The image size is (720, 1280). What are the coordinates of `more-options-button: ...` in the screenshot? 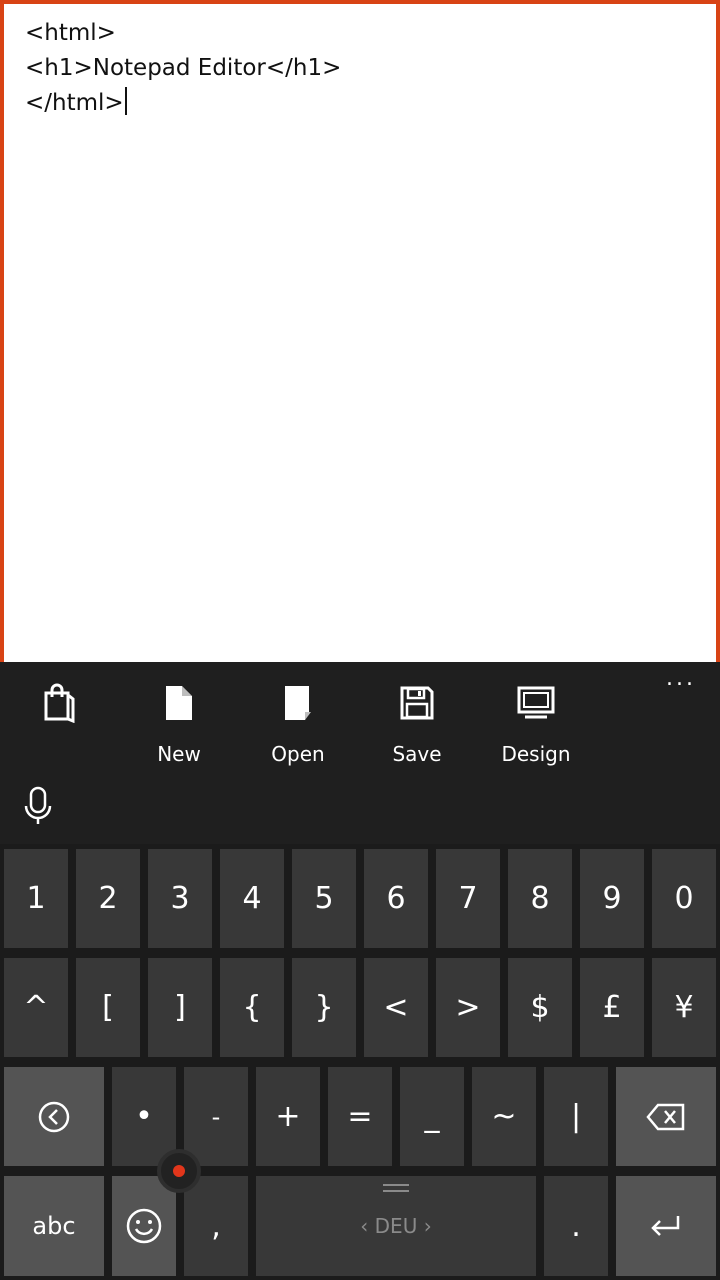 It's located at (681, 681).